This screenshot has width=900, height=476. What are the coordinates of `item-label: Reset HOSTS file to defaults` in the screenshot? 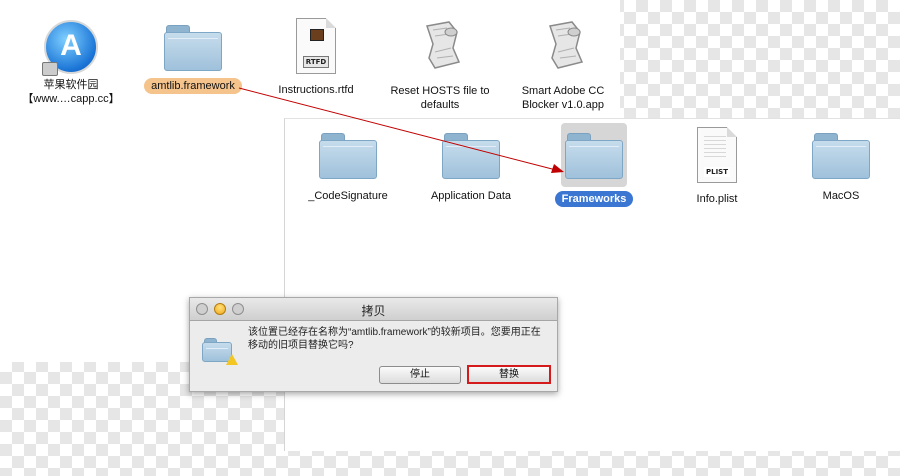 It's located at (440, 98).